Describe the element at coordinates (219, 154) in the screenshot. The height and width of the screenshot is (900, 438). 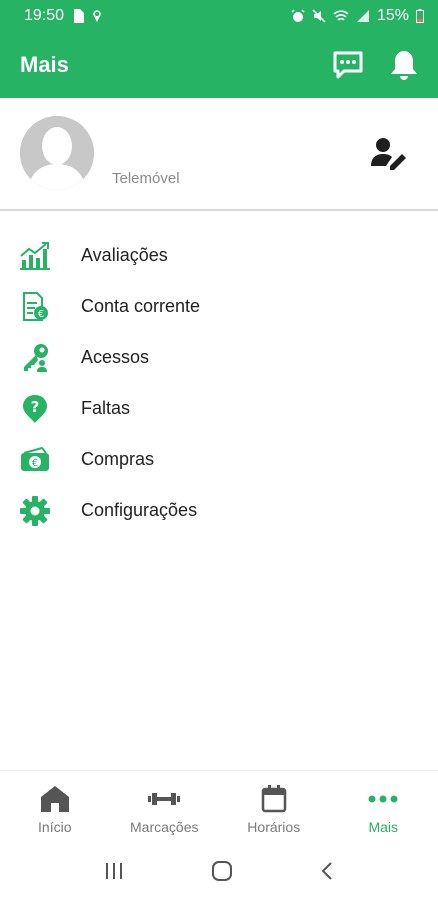
I see `profile-section: Telemóvel` at that location.